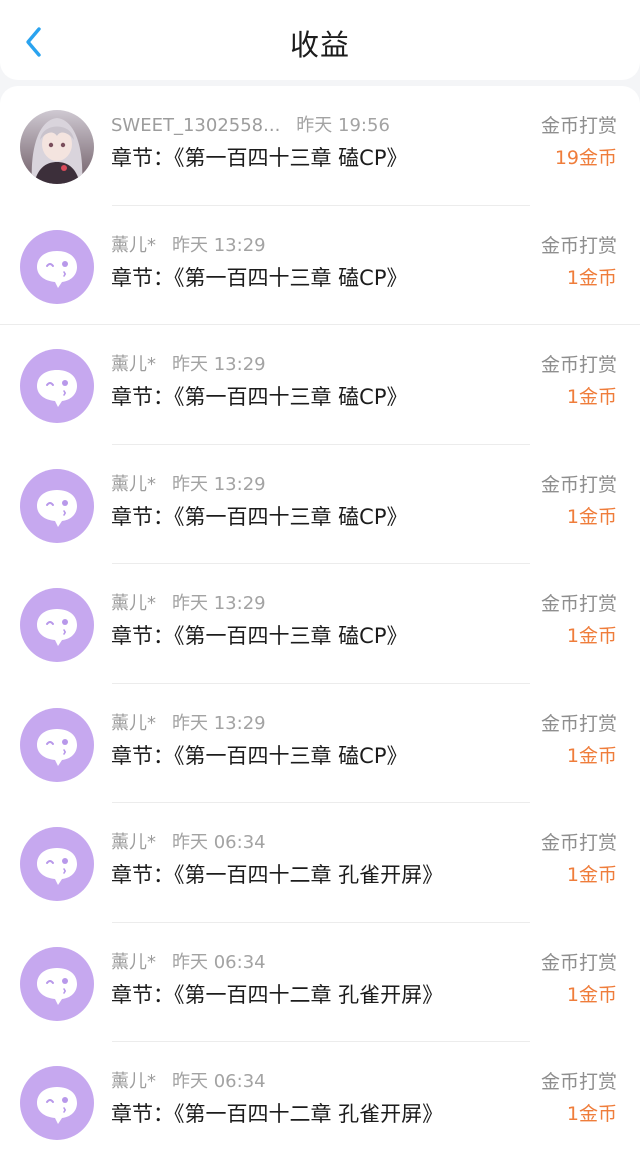 This screenshot has height=1160, width=640. I want to click on reward-amount: 19金币, so click(585, 158).